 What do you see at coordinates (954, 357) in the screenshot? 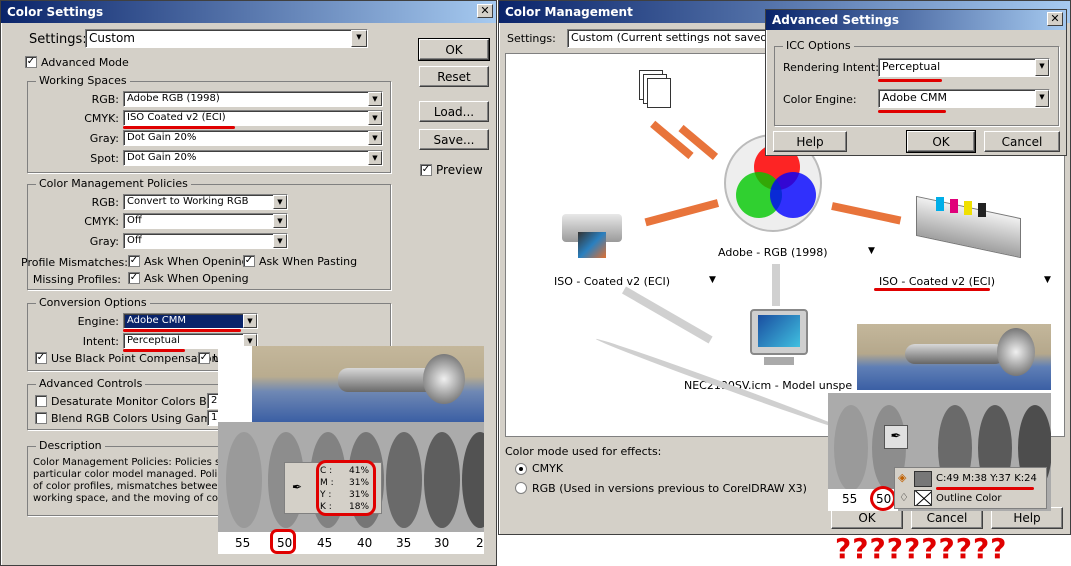
I see `right-overlay-photo` at bounding box center [954, 357].